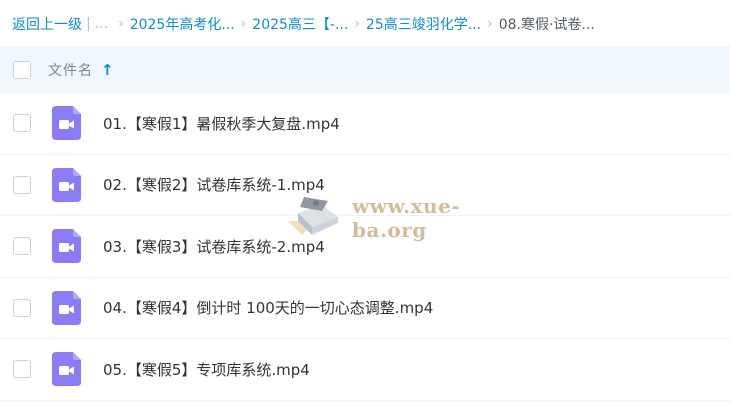 The image size is (730, 413). I want to click on select-all-checkbox, so click(22, 69).